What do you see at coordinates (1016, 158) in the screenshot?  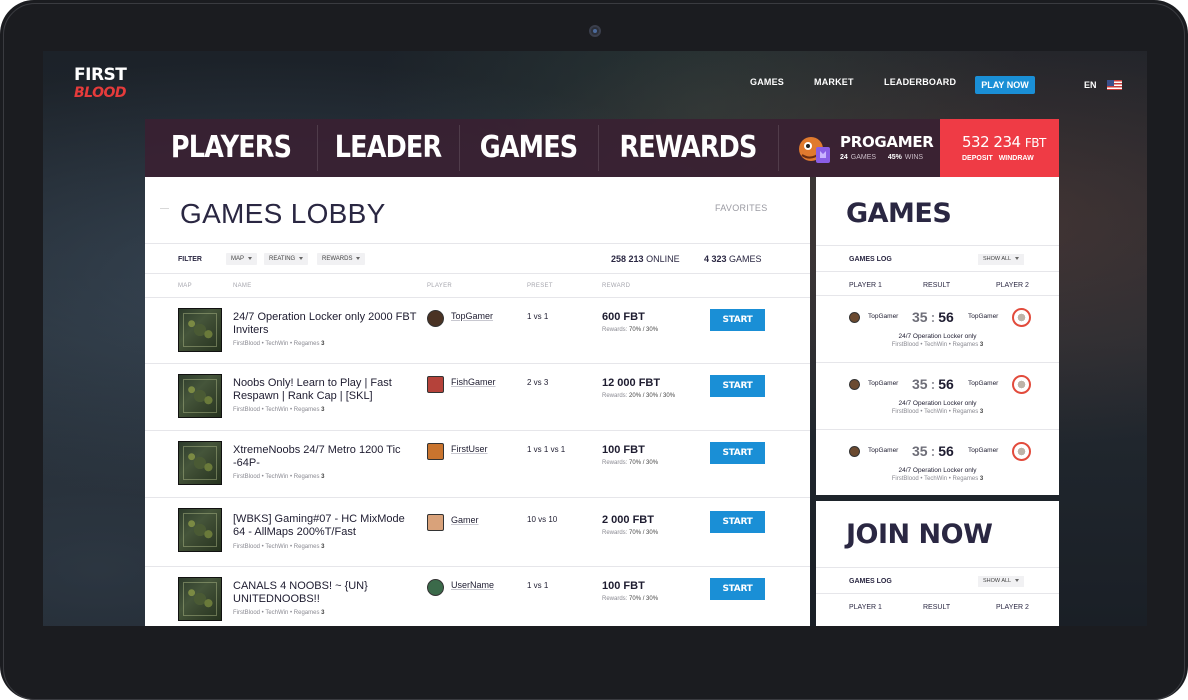 I see `withdraw-link: WINDRAW` at bounding box center [1016, 158].